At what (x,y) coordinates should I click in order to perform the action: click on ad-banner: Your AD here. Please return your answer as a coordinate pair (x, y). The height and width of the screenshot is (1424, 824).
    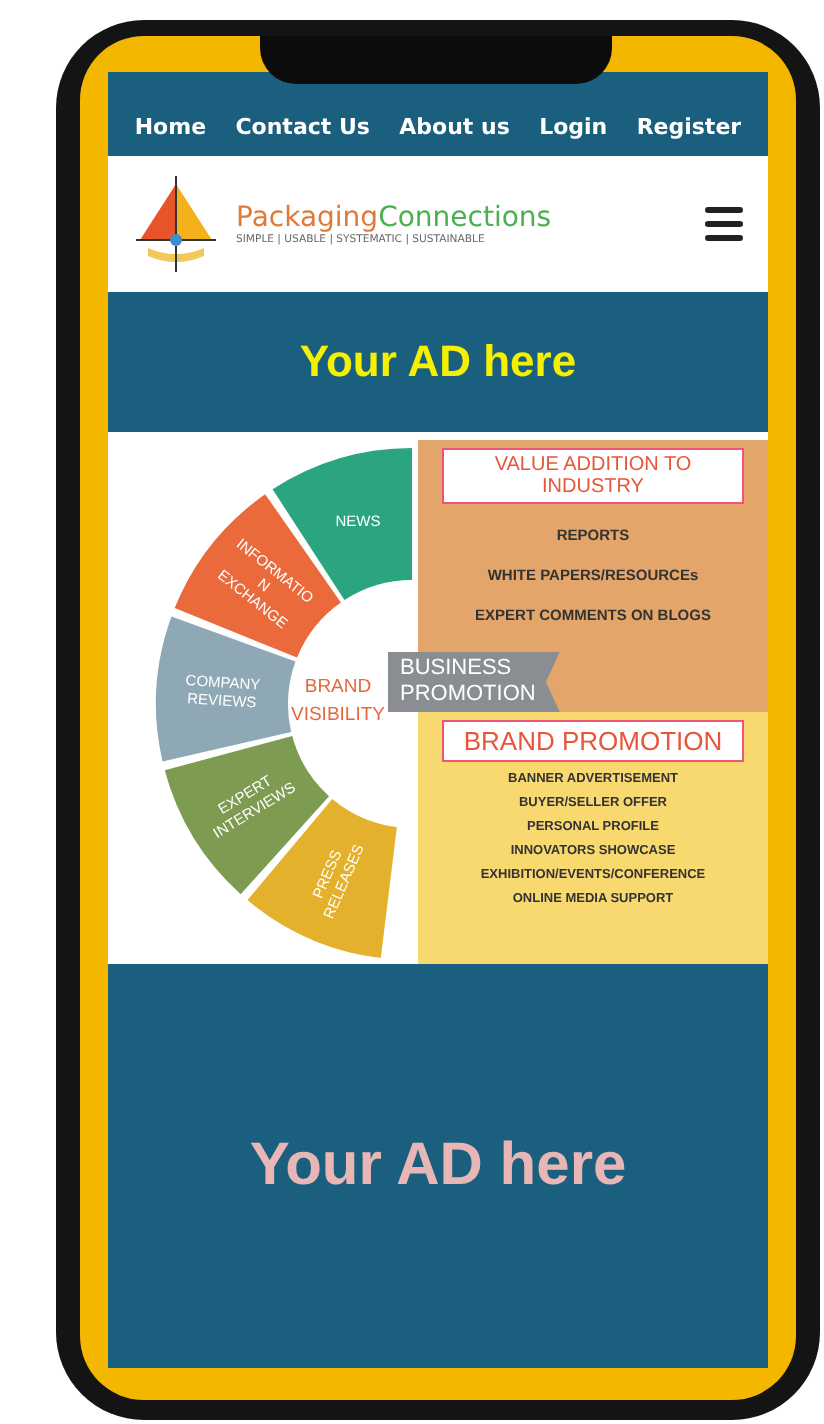
    Looking at the image, I should click on (438, 362).